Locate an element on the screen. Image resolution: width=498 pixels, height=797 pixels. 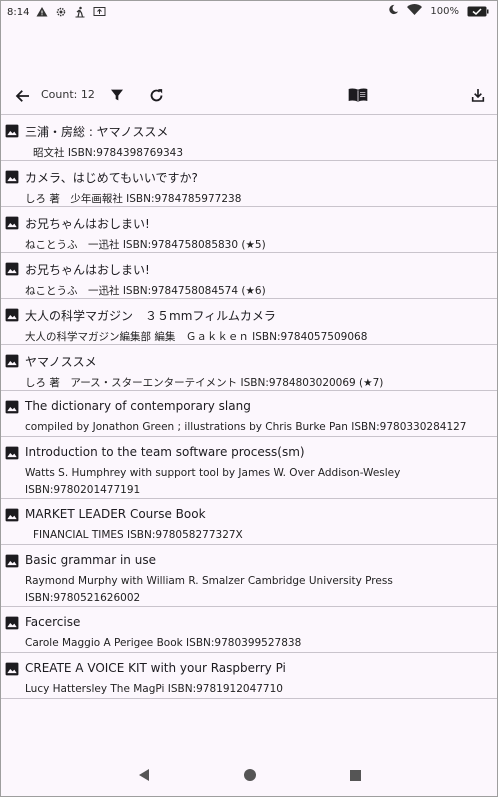
square-recents-icon is located at coordinates (355, 775).